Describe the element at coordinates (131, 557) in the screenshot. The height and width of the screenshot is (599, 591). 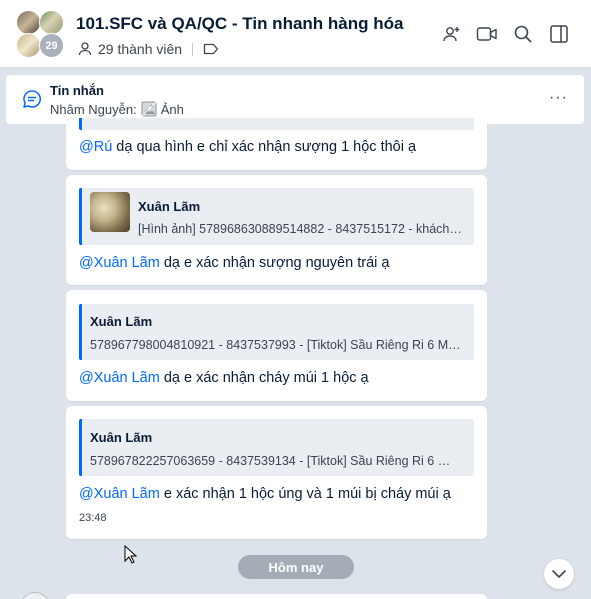
I see `mouse-cursor-icon` at that location.